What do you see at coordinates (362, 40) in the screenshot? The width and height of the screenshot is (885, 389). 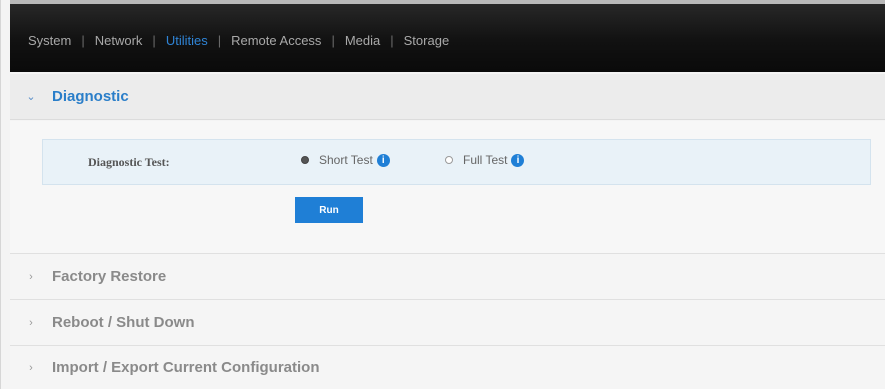 I see `tab-media: Media` at bounding box center [362, 40].